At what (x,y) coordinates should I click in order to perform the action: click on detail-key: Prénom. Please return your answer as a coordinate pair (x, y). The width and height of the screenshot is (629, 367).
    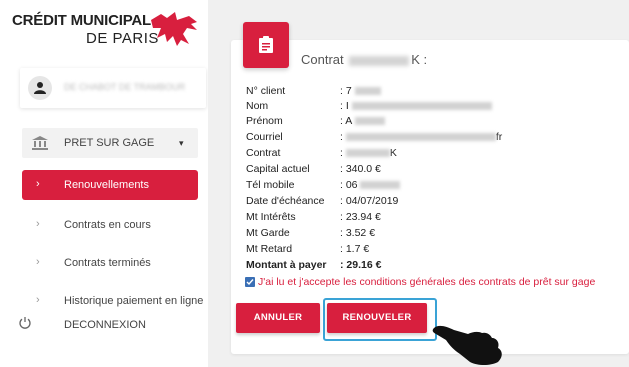
    Looking at the image, I should click on (264, 121).